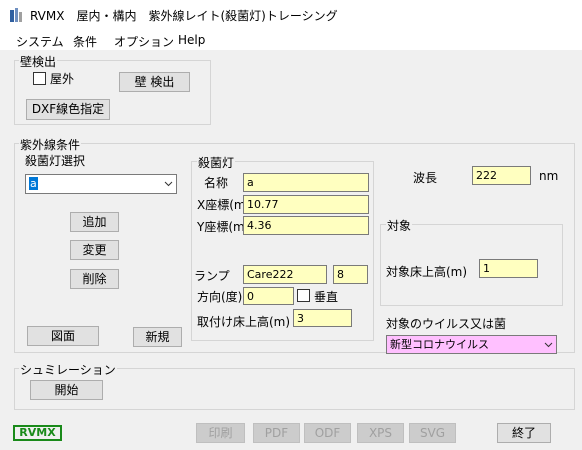 This screenshot has height=450, width=582. I want to click on uv-conditions-group-label: 紫外線条件, so click(50, 144).